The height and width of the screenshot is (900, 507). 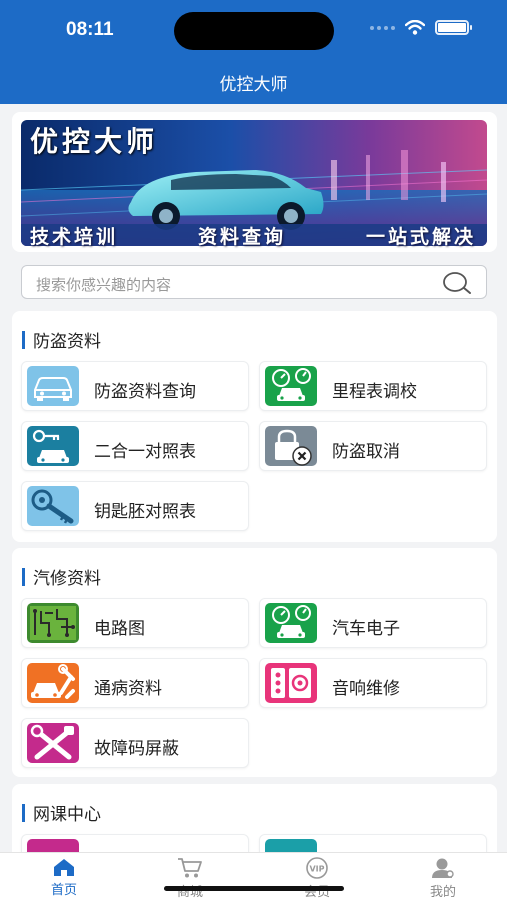 I want to click on search-placeholder: 搜索你感兴趣的内容, so click(x=104, y=285).